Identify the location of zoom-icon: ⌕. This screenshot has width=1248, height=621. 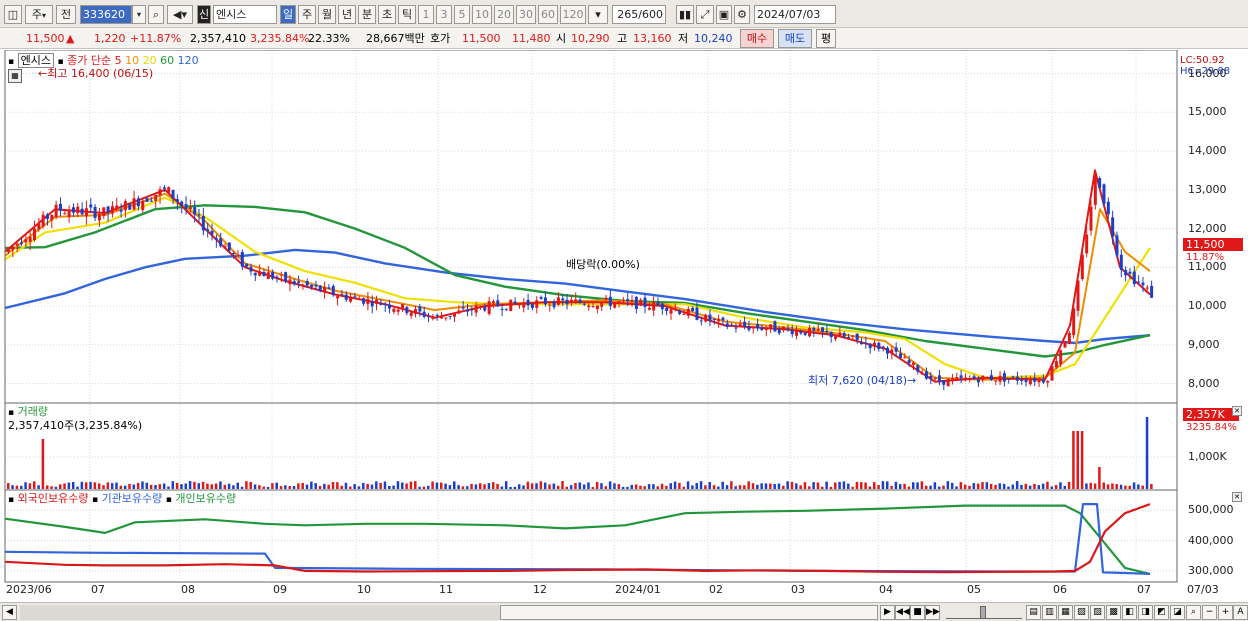
(1193, 612).